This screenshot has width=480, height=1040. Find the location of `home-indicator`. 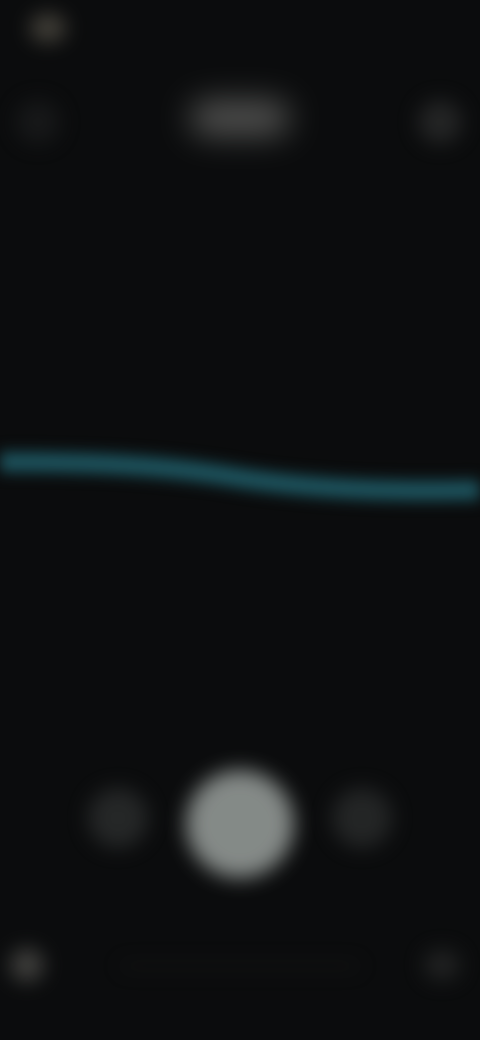

home-indicator is located at coordinates (240, 966).